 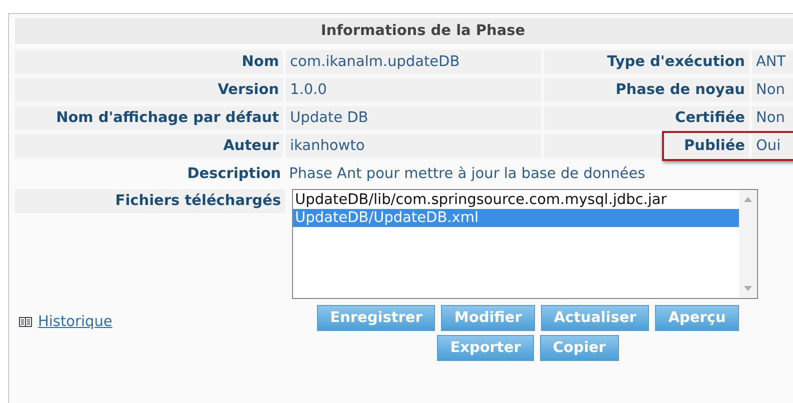 I want to click on field-value: com.ikanalm.updateDB, so click(x=413, y=62).